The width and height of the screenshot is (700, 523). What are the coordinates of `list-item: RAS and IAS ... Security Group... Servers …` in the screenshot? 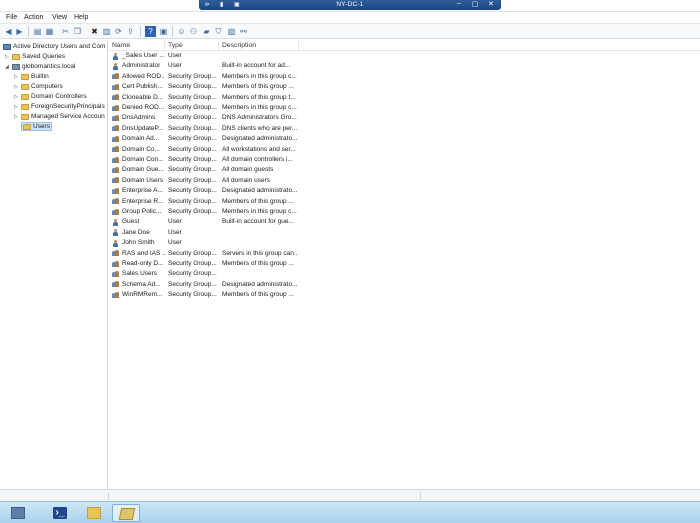 It's located at (404, 254).